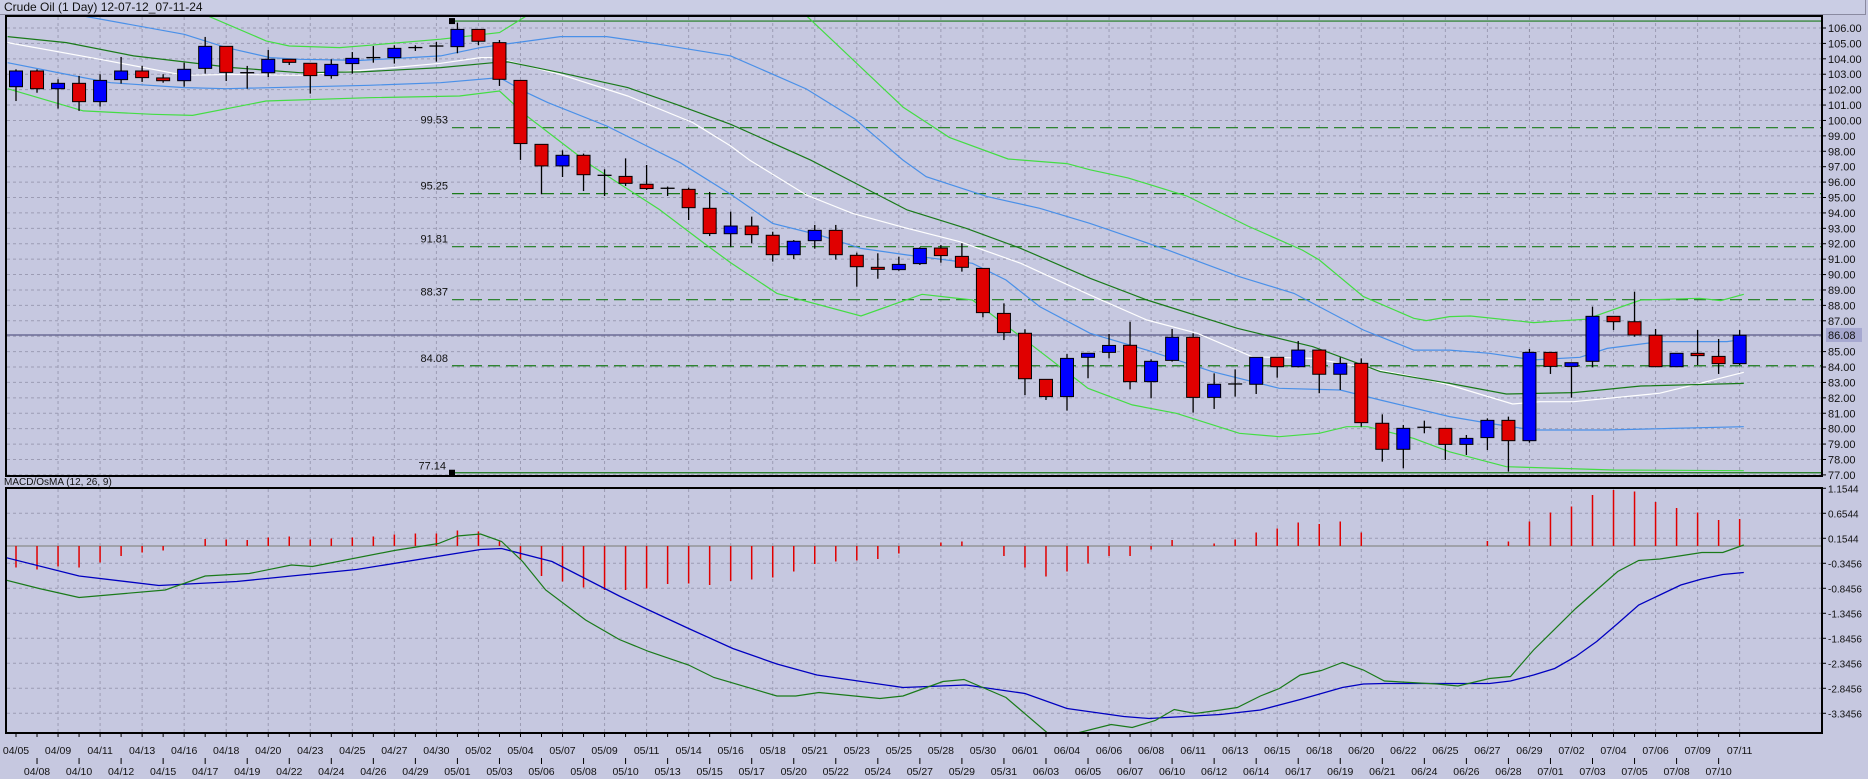  Describe the element at coordinates (434, 187) in the screenshot. I see `level-label: 95.25` at that location.